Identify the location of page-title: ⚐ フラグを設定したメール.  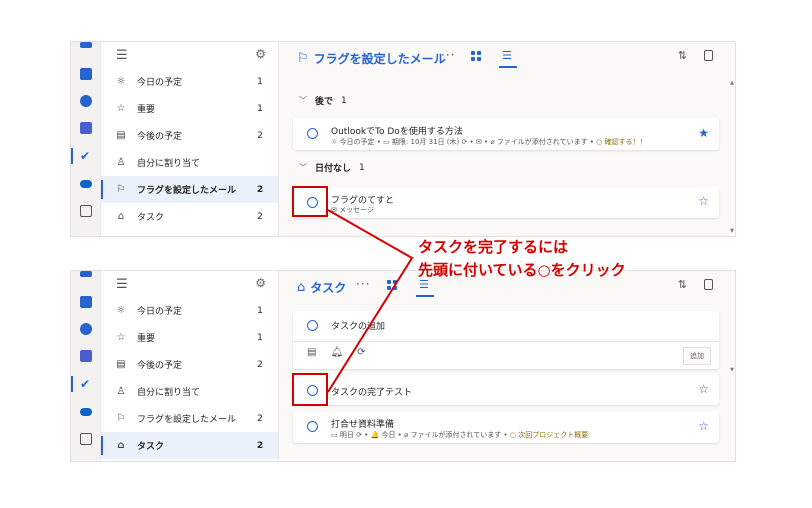
(371, 58).